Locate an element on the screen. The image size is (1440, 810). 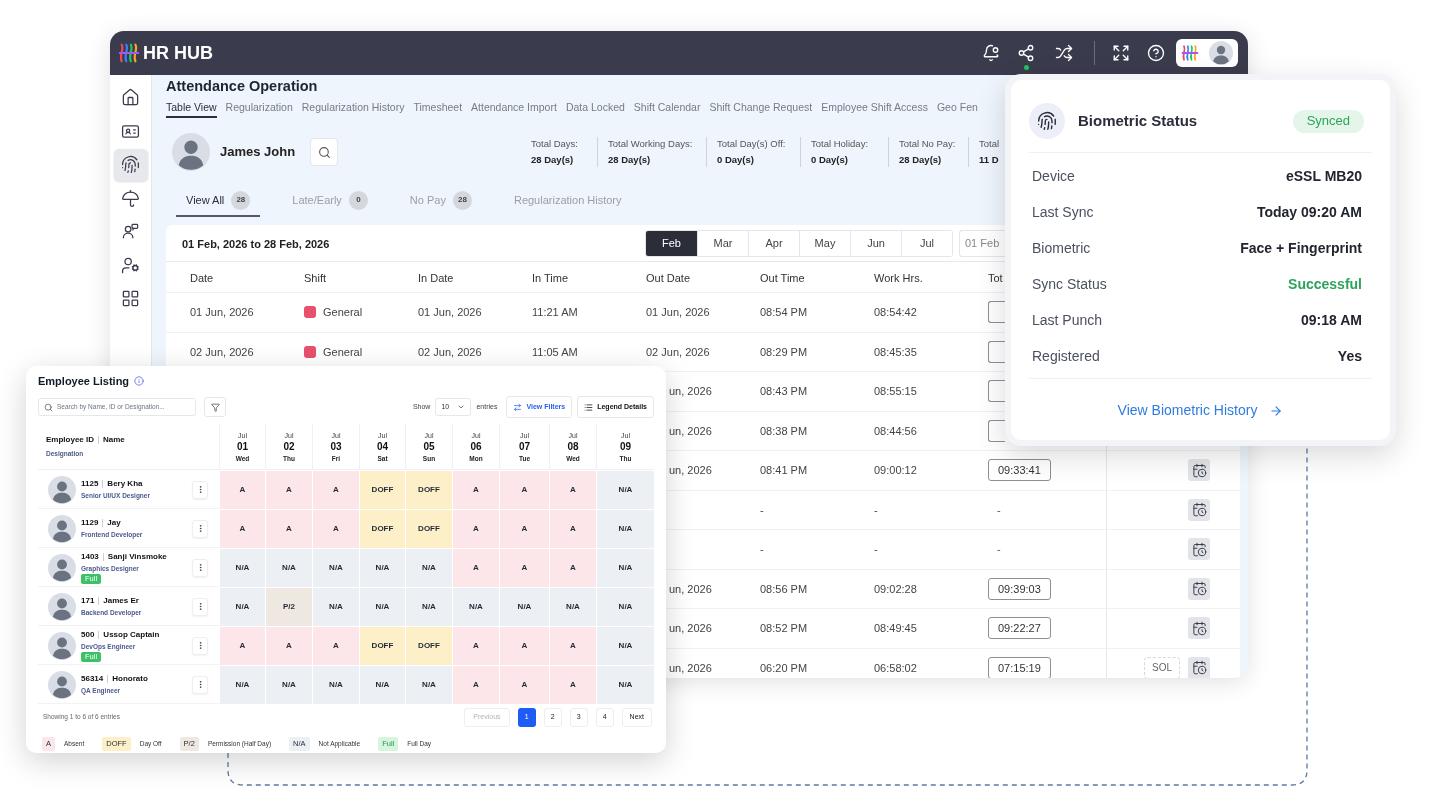
profile-button is located at coordinates (1207, 53).